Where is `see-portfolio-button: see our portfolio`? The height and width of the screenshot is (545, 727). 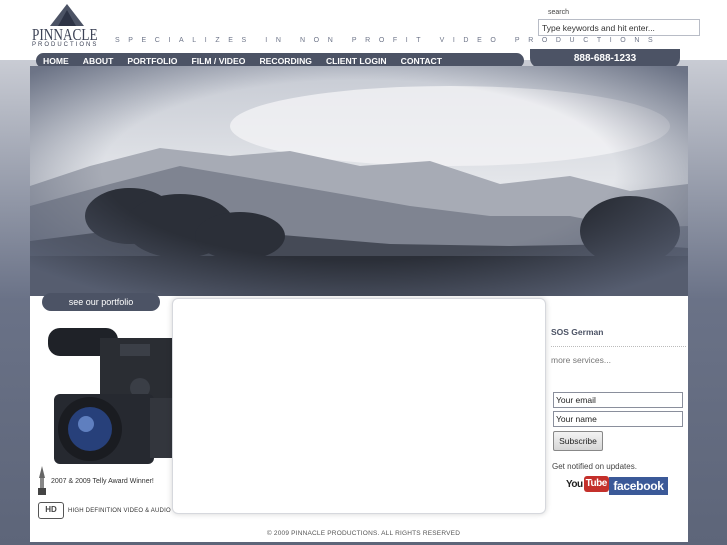
see-portfolio-button: see our portfolio is located at coordinates (101, 302).